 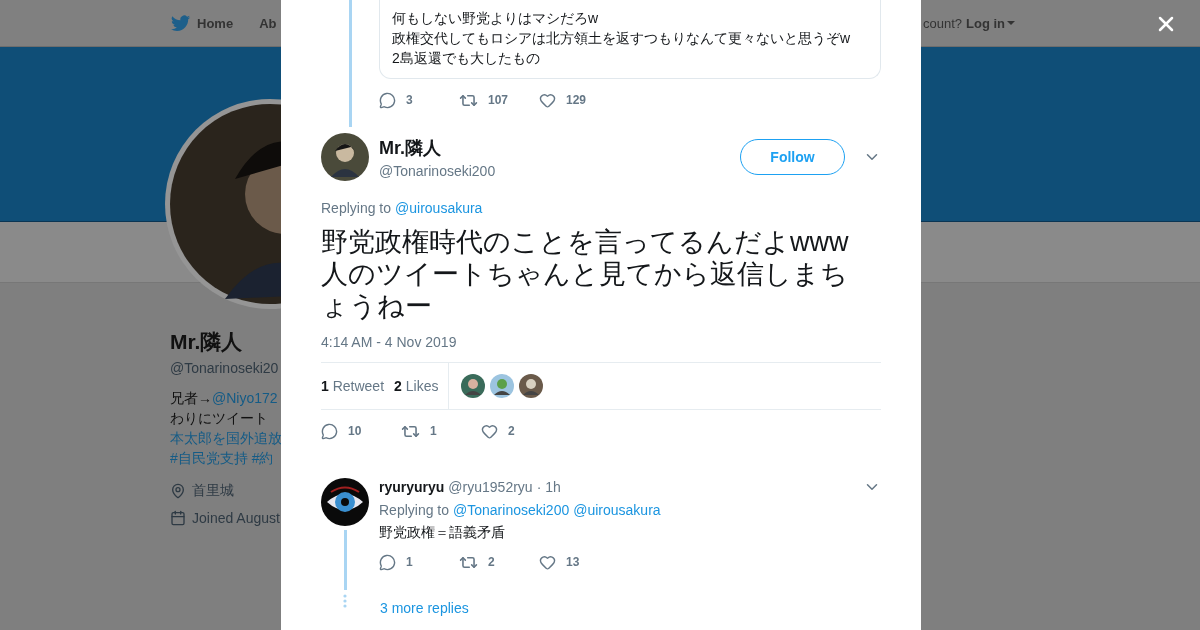 I want to click on profile-handle: @Tonarinoseki20, so click(x=225, y=368).